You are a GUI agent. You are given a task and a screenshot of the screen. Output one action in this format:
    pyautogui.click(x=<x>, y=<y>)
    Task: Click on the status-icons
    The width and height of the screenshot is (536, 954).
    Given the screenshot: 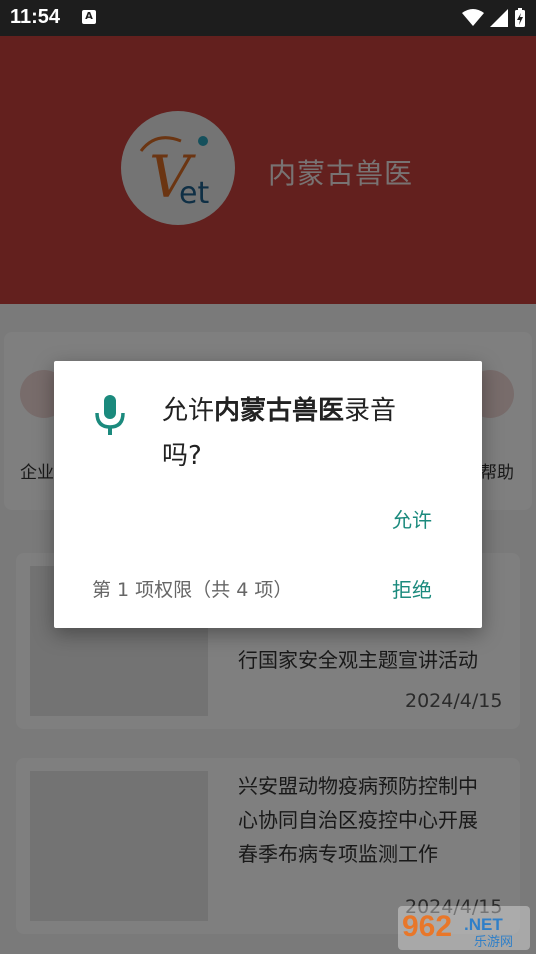 What is the action you would take?
    pyautogui.click(x=494, y=18)
    